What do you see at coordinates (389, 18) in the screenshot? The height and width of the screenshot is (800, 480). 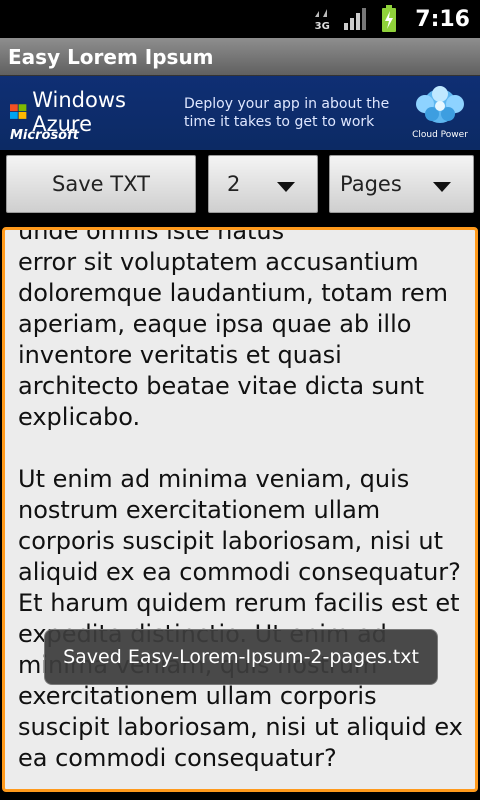 I see `battery-icon` at bounding box center [389, 18].